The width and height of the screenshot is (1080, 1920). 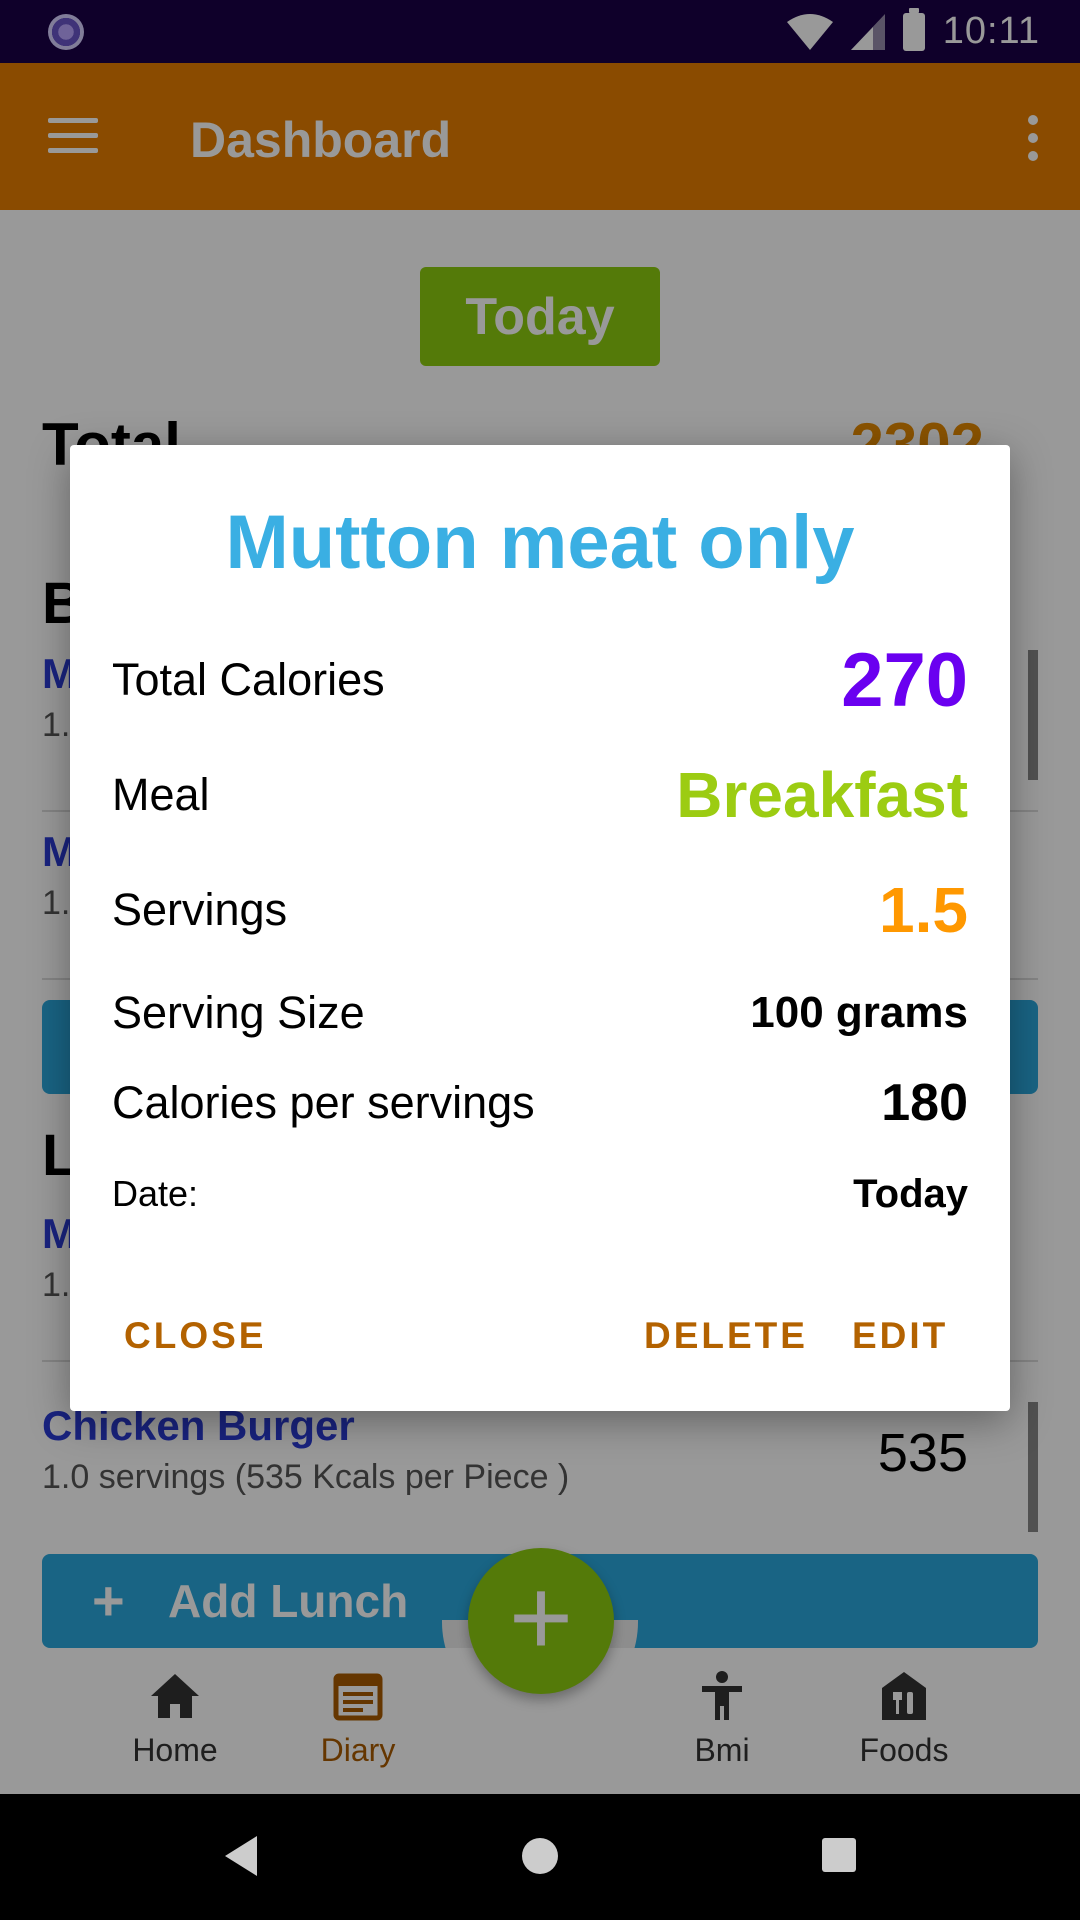 I want to click on meal-label: Meal, so click(x=161, y=794).